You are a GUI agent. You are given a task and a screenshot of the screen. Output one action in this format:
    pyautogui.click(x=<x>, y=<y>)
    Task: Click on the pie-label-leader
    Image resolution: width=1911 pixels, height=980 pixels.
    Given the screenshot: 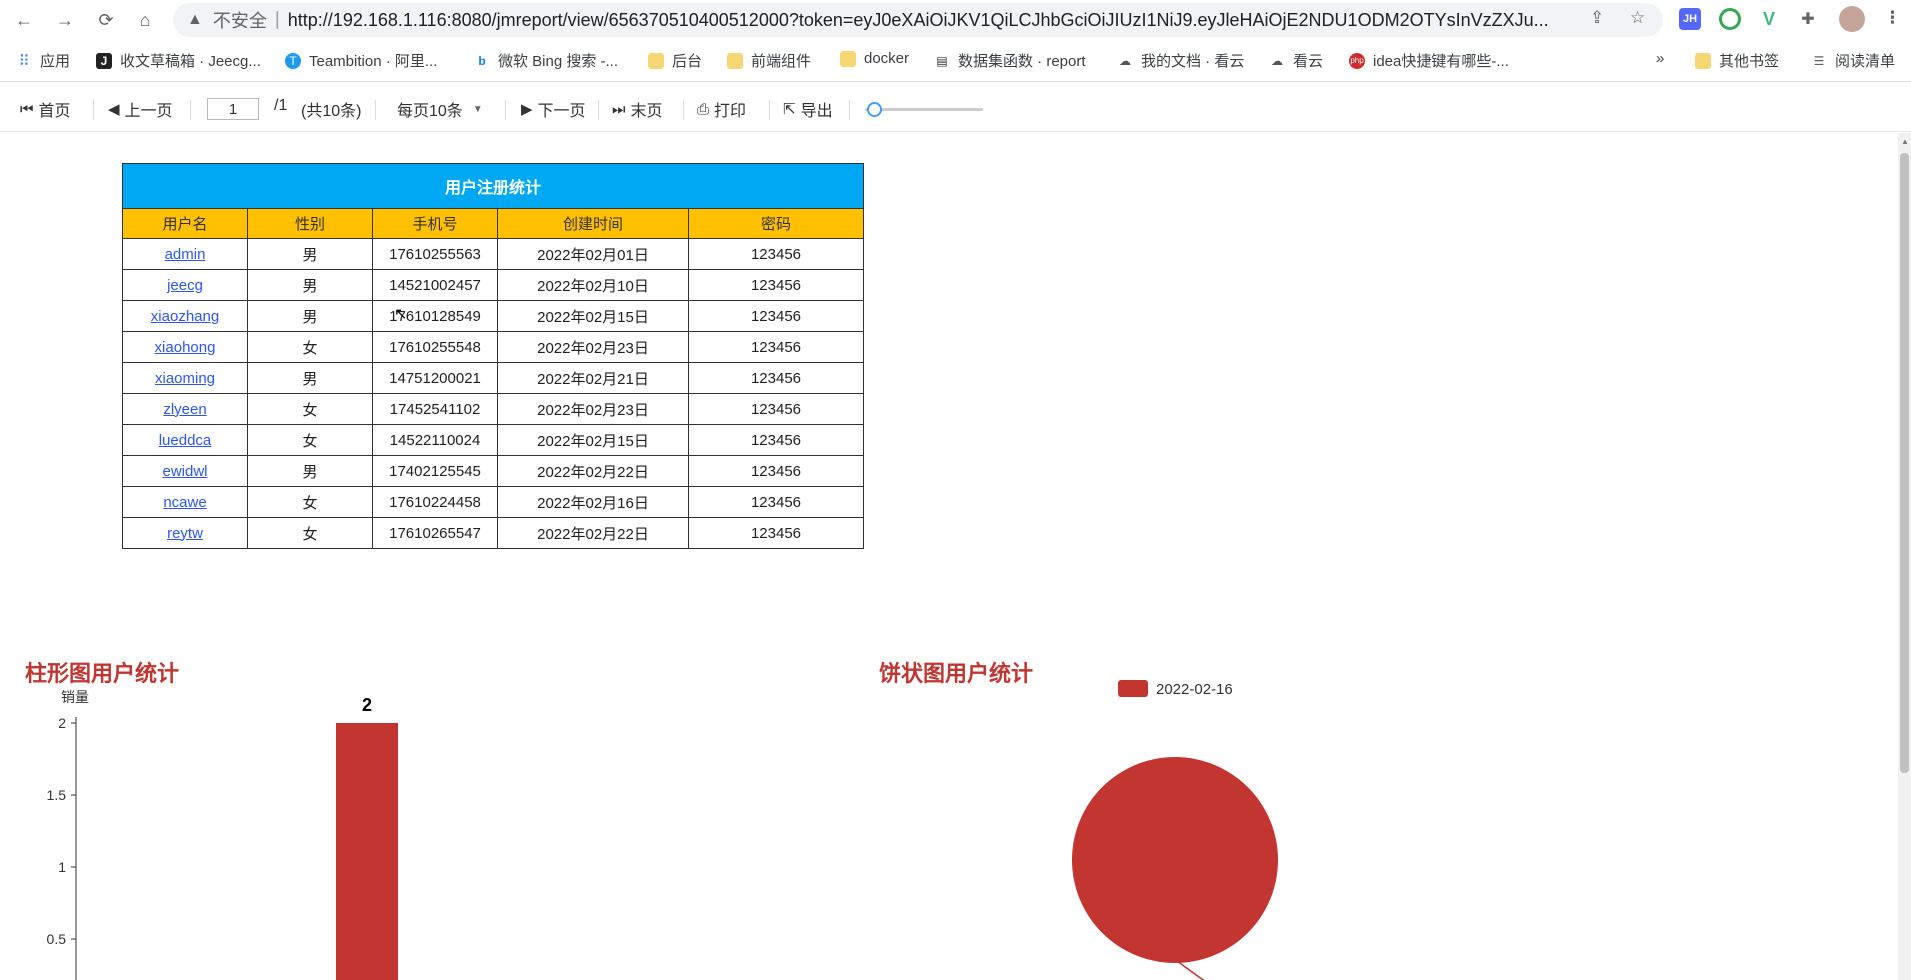 What is the action you would take?
    pyautogui.click(x=1190, y=970)
    